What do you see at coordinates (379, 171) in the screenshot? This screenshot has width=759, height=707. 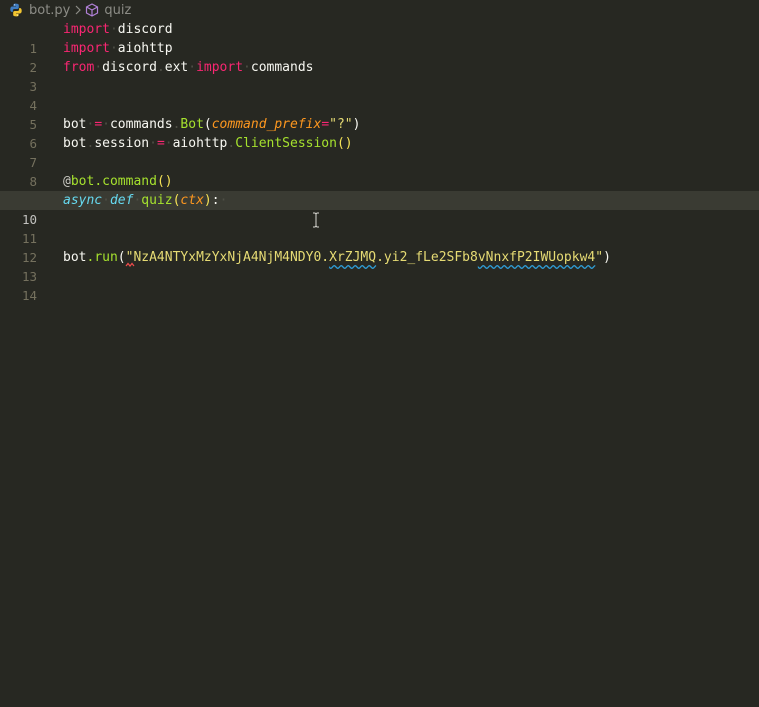 I see `code-line: 8` at bounding box center [379, 171].